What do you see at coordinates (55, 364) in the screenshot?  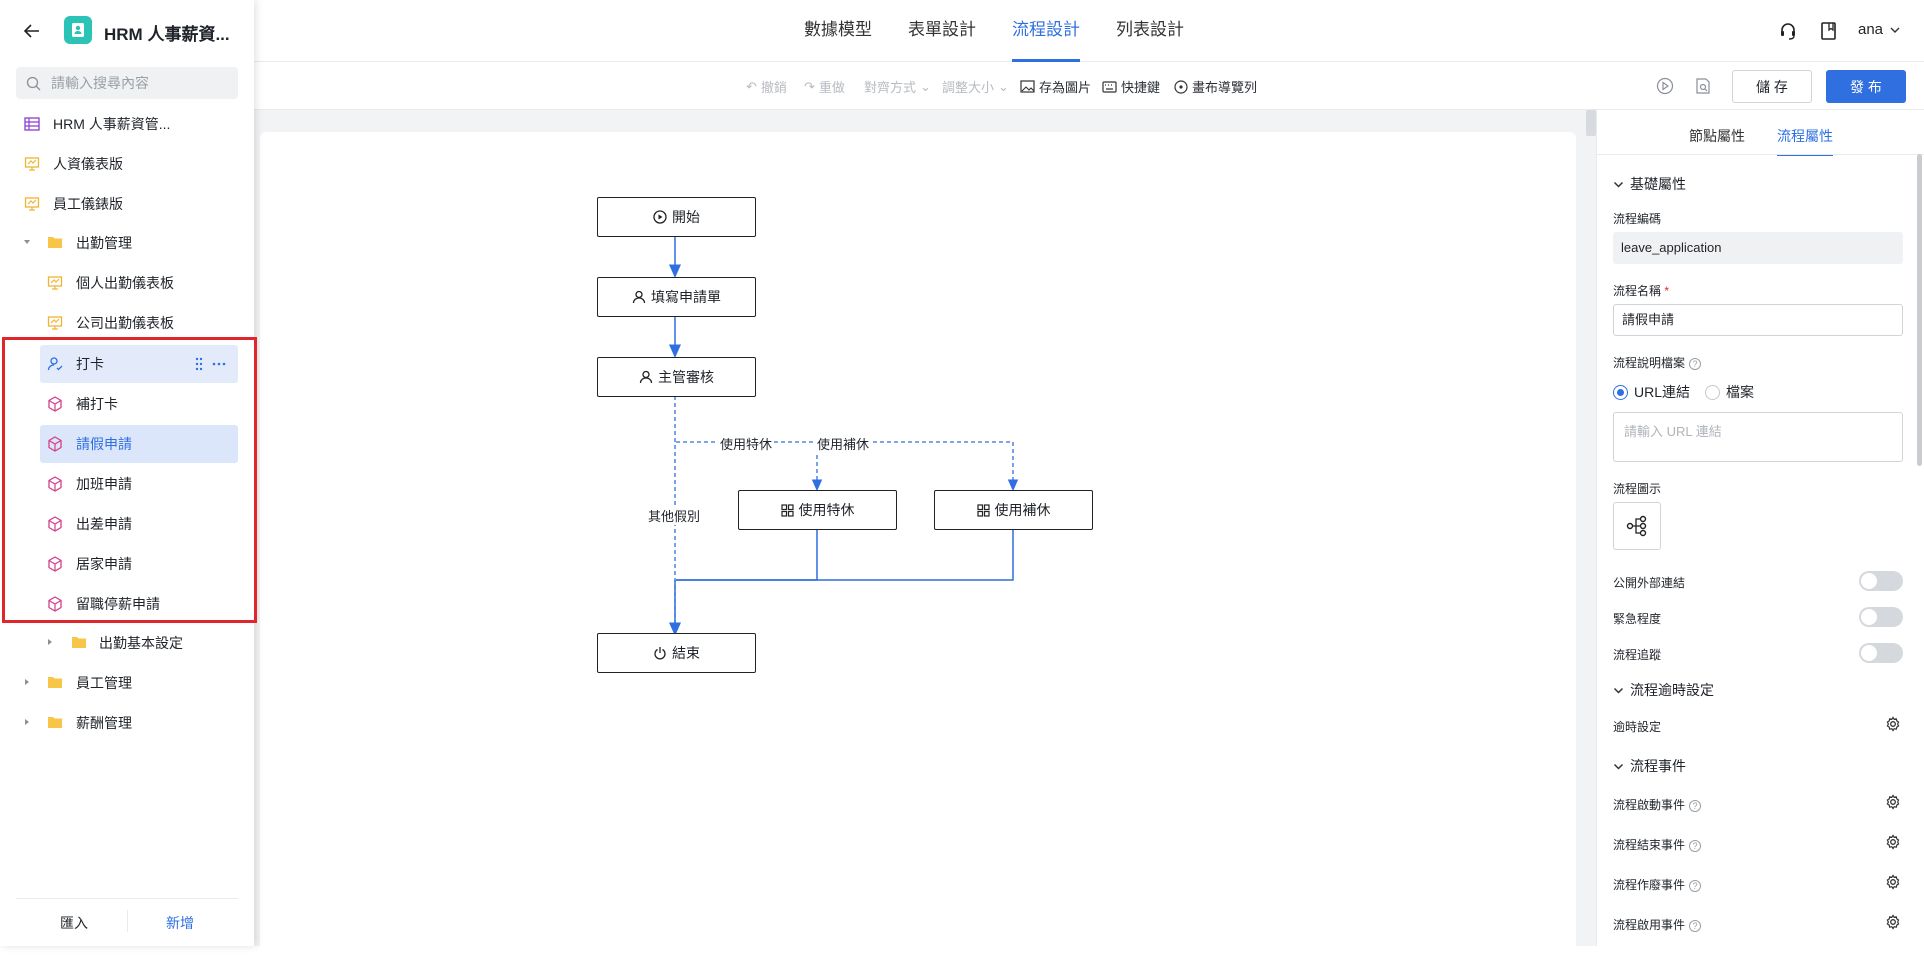 I see `user-form-icon` at bounding box center [55, 364].